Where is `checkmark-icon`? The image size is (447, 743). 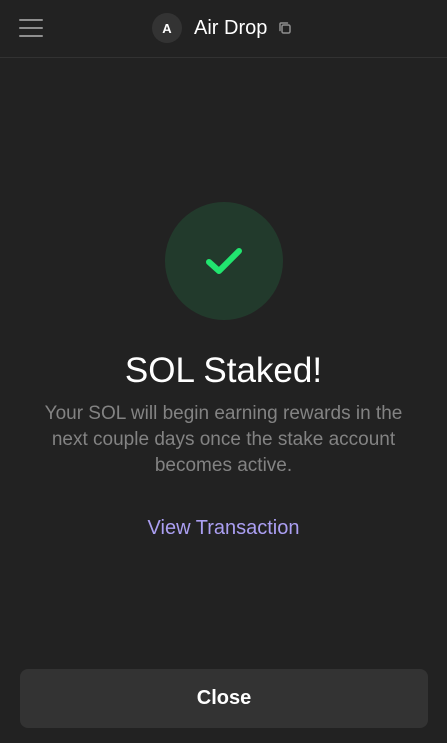
checkmark-icon is located at coordinates (224, 261).